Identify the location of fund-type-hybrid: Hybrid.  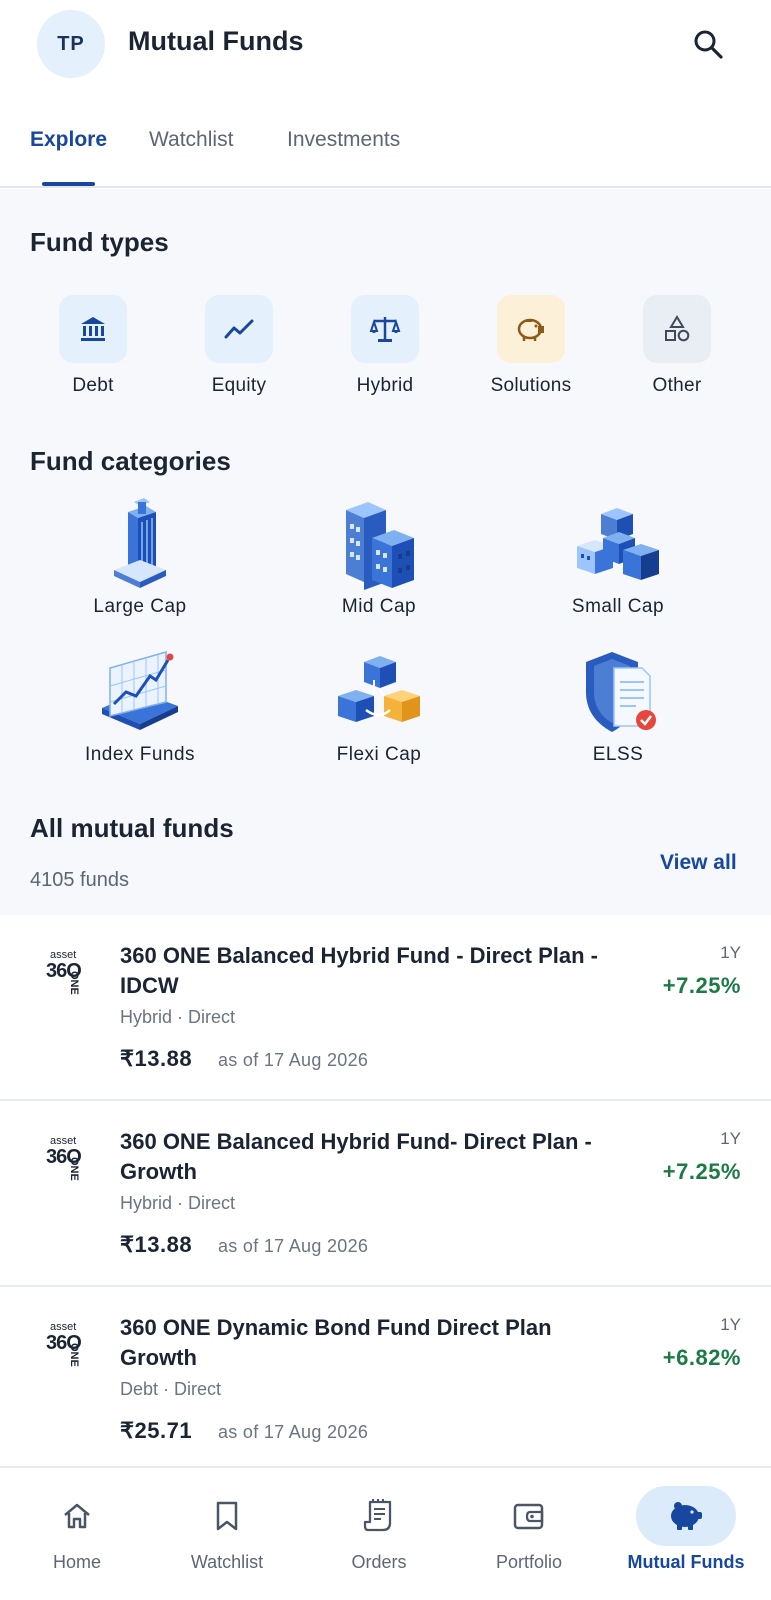
(385, 346).